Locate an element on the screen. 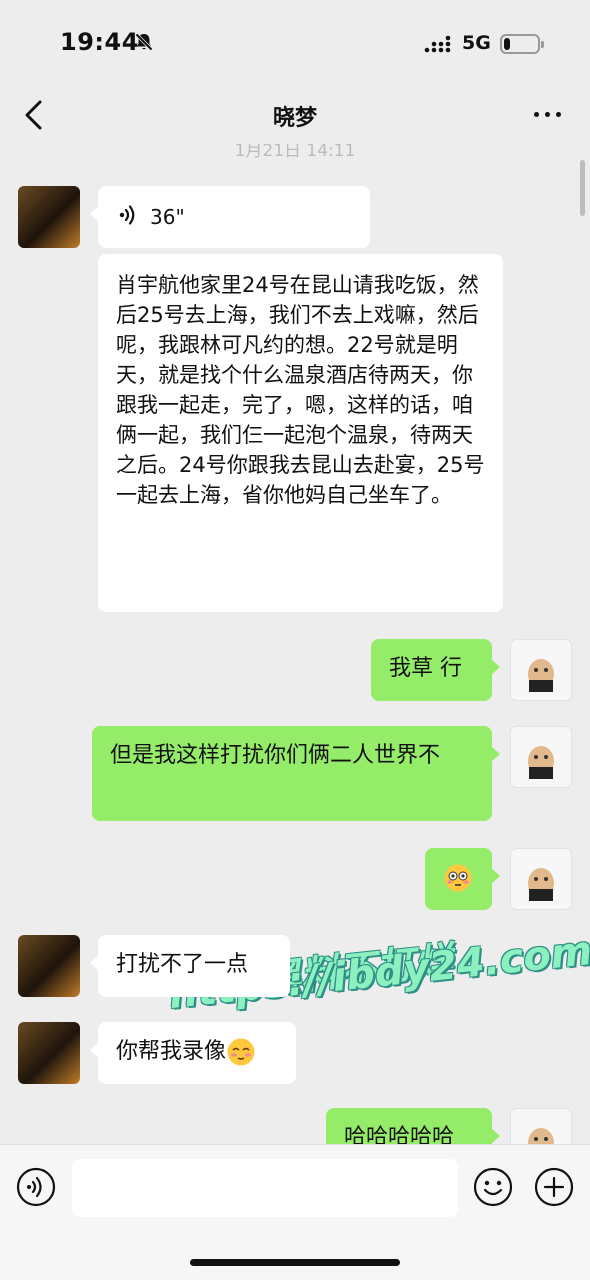 The height and width of the screenshot is (1280, 590). flushed-face-icon is located at coordinates (458, 878).